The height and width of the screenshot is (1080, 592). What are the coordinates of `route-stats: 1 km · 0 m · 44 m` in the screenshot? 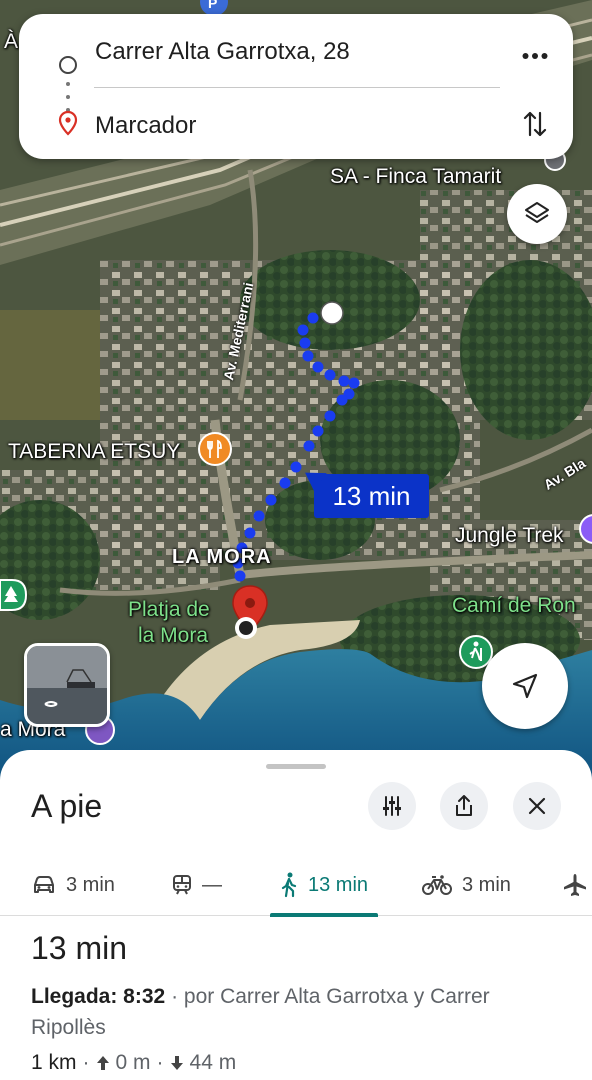 It's located at (296, 1063).